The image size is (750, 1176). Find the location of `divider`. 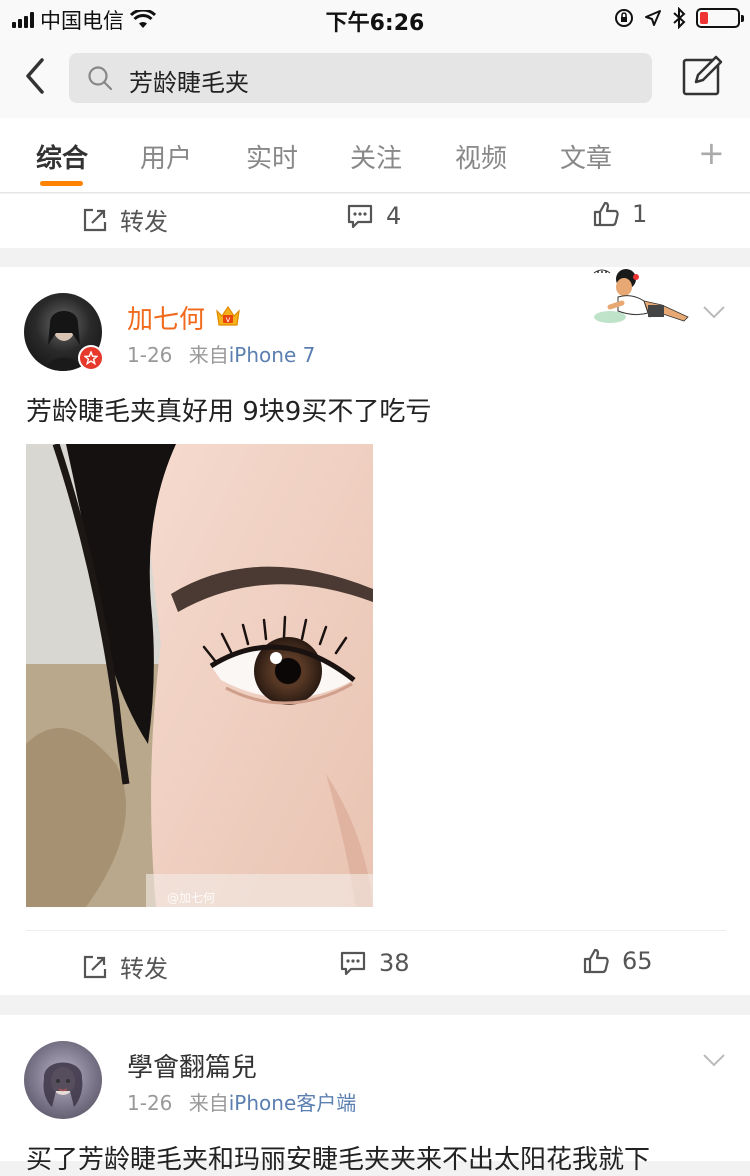

divider is located at coordinates (376, 930).